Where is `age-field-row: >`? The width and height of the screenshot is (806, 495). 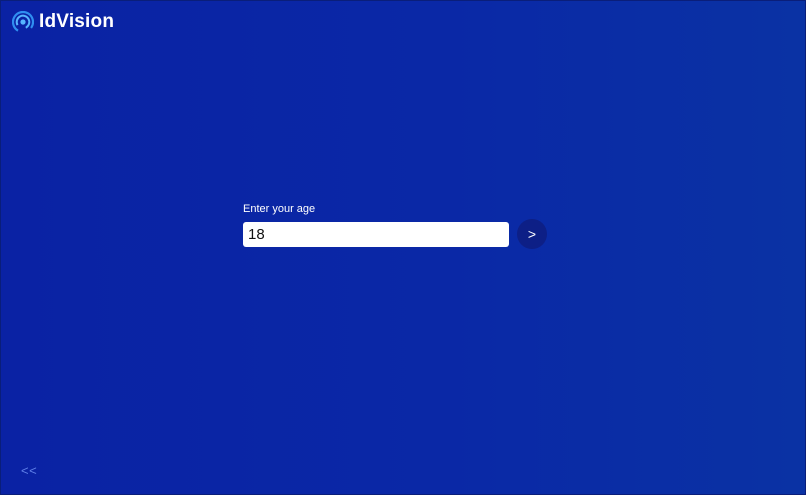 age-field-row: > is located at coordinates (395, 234).